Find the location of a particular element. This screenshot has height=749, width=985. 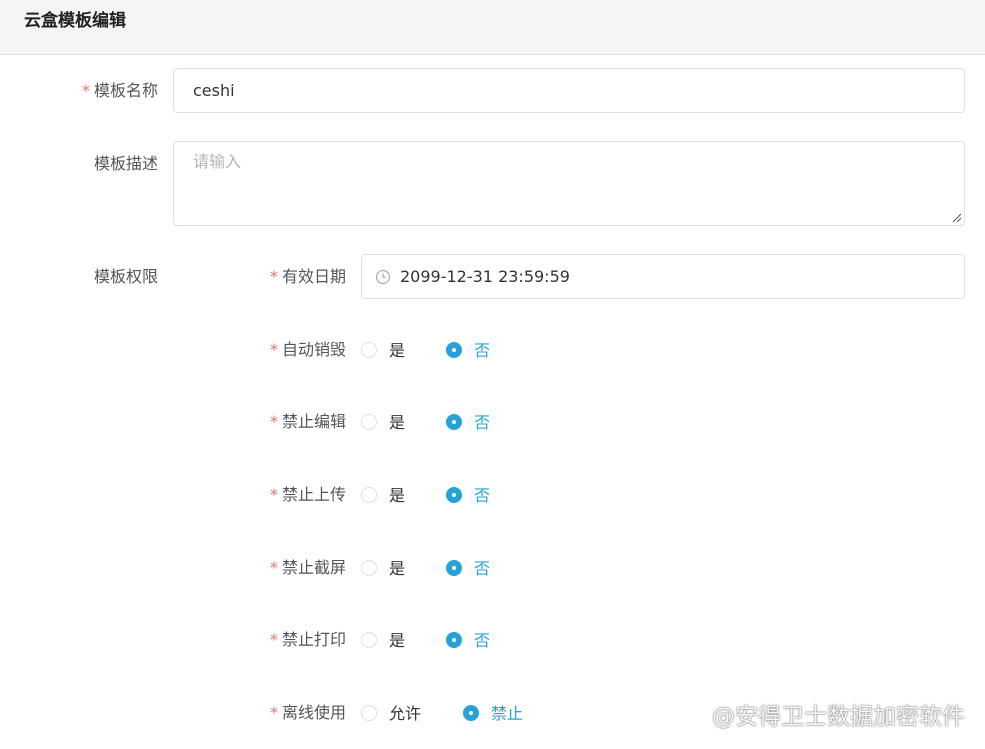

no-upload-radio-yes: 是 is located at coordinates (401, 496).